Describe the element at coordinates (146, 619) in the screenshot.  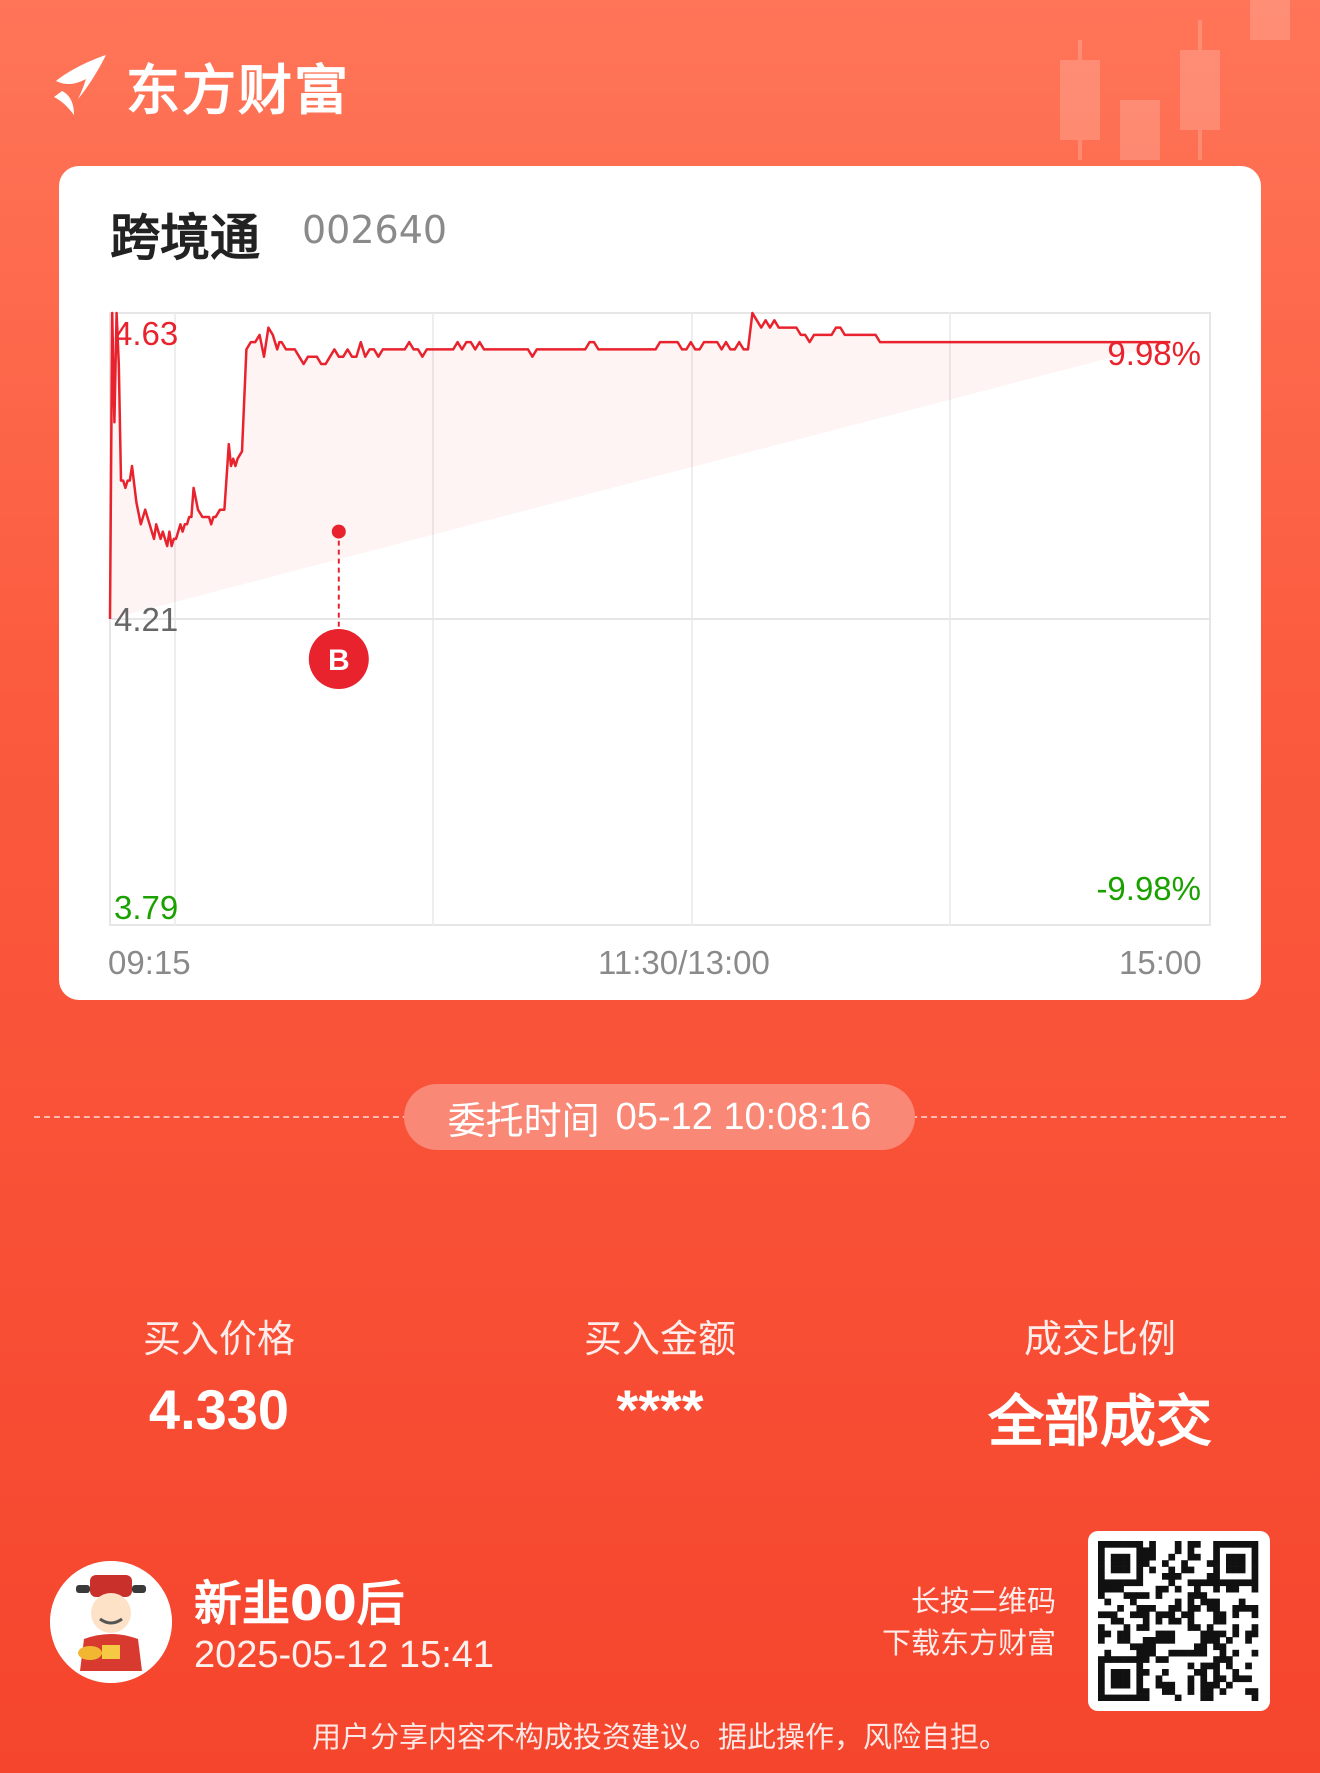
I see `y-tick-mid: 4.21` at that location.